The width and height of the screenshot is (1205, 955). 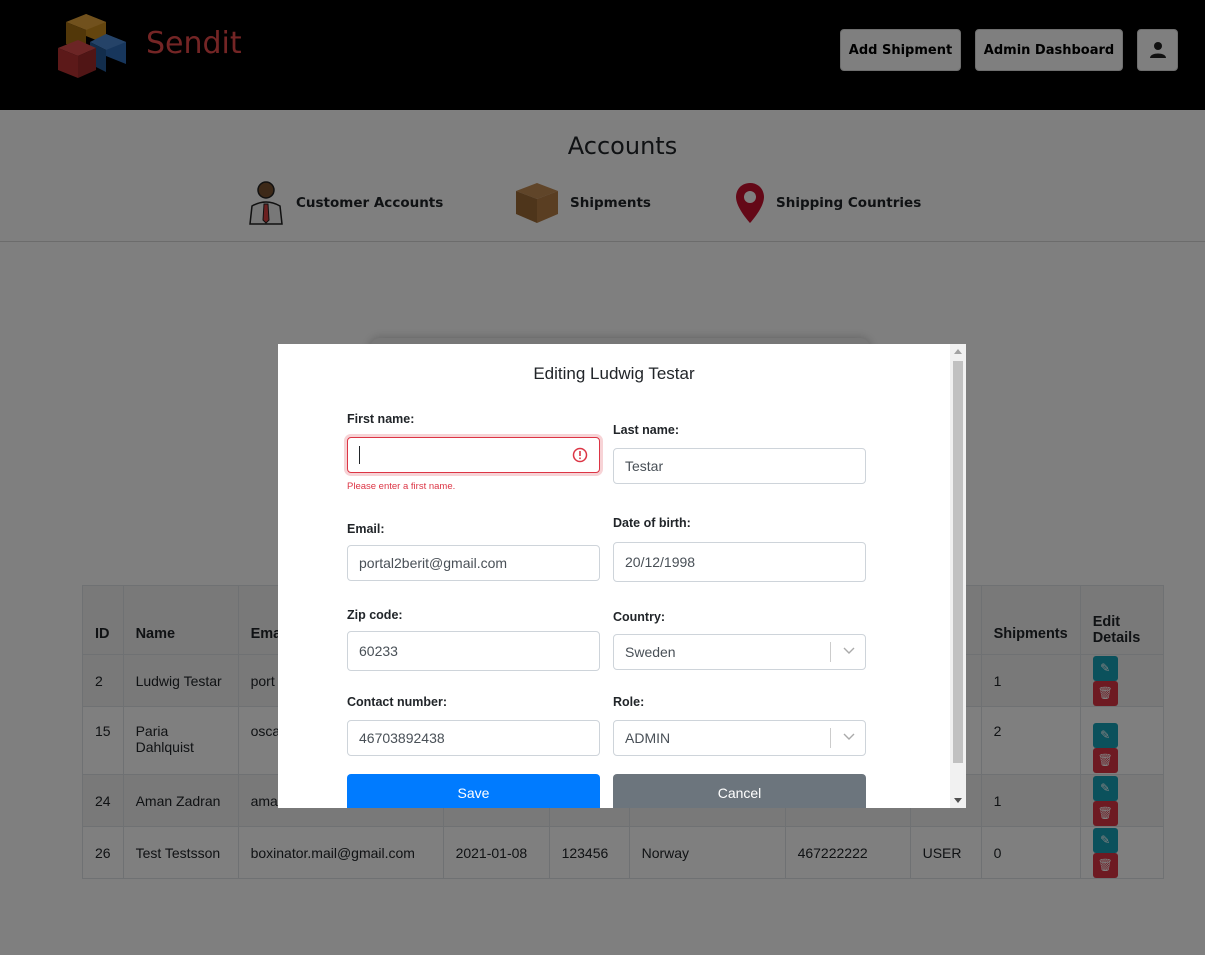 What do you see at coordinates (629, 702) in the screenshot?
I see `role-label: Role:` at bounding box center [629, 702].